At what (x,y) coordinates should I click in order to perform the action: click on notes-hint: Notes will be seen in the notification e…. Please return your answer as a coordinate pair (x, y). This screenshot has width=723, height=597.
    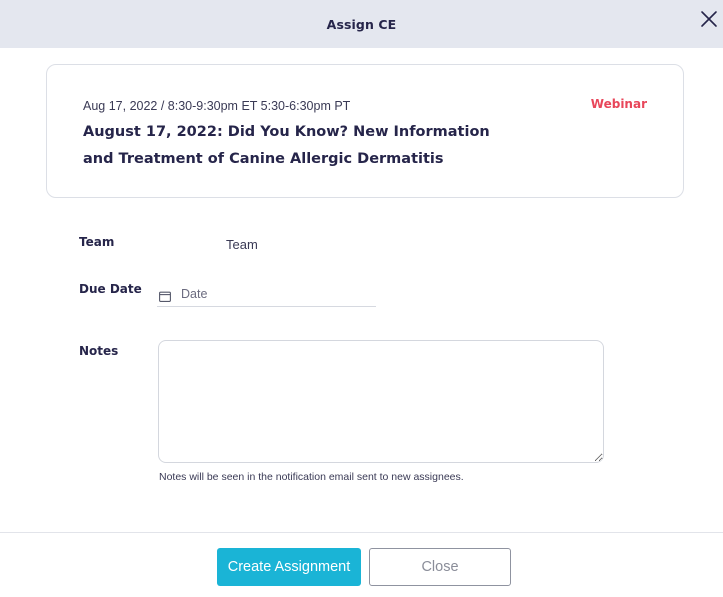
    Looking at the image, I should click on (311, 477).